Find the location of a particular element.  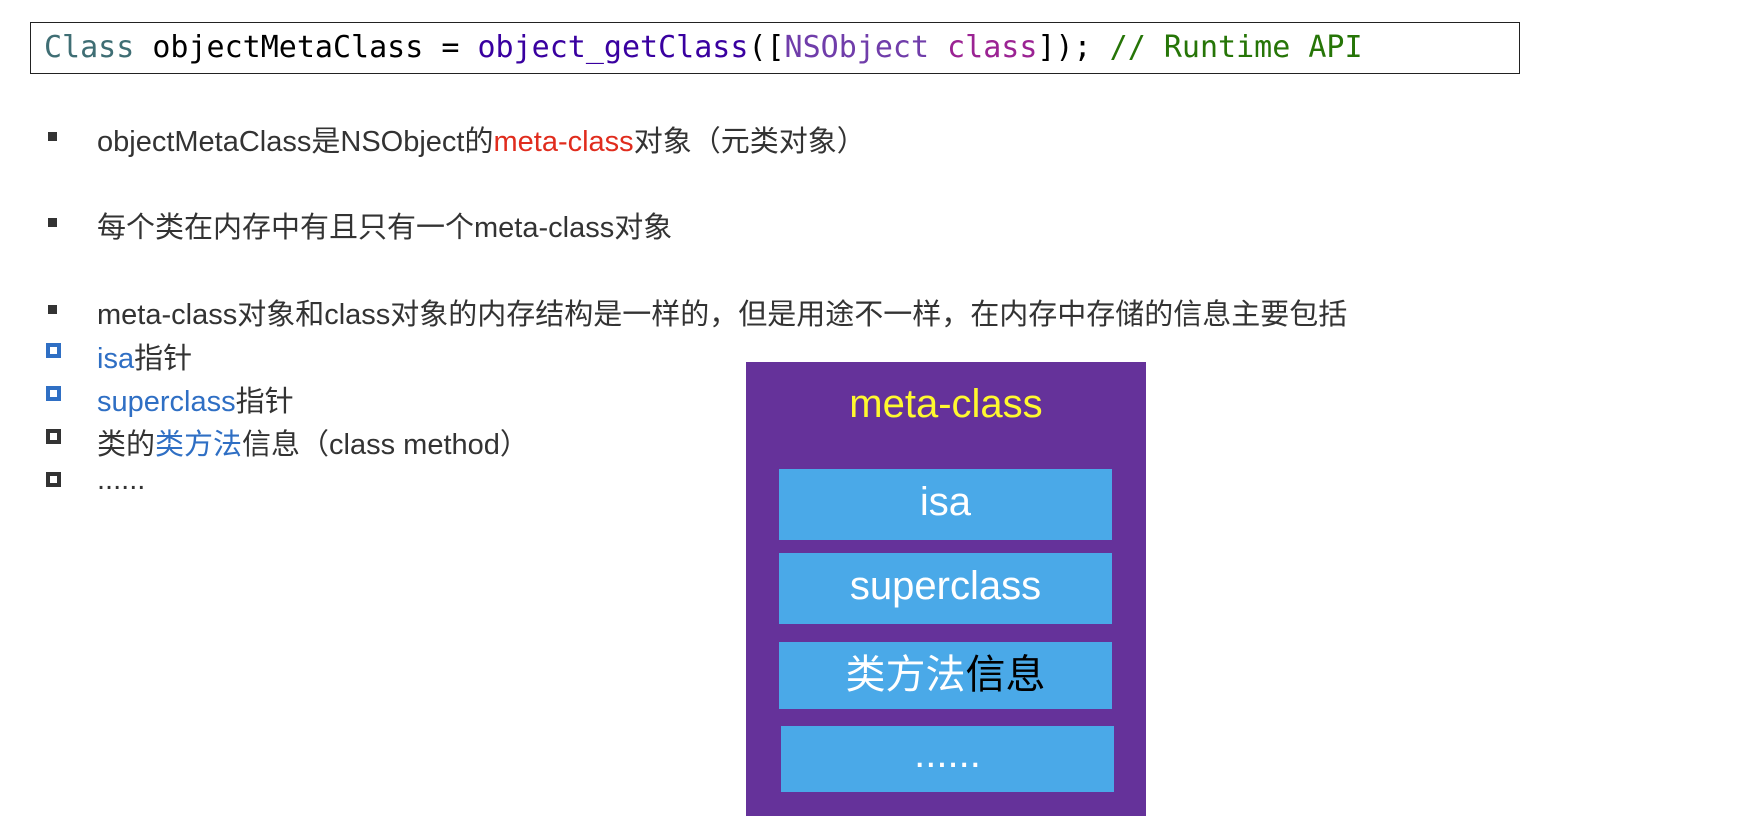

checkbox-marker-superclass is located at coordinates (53, 393).